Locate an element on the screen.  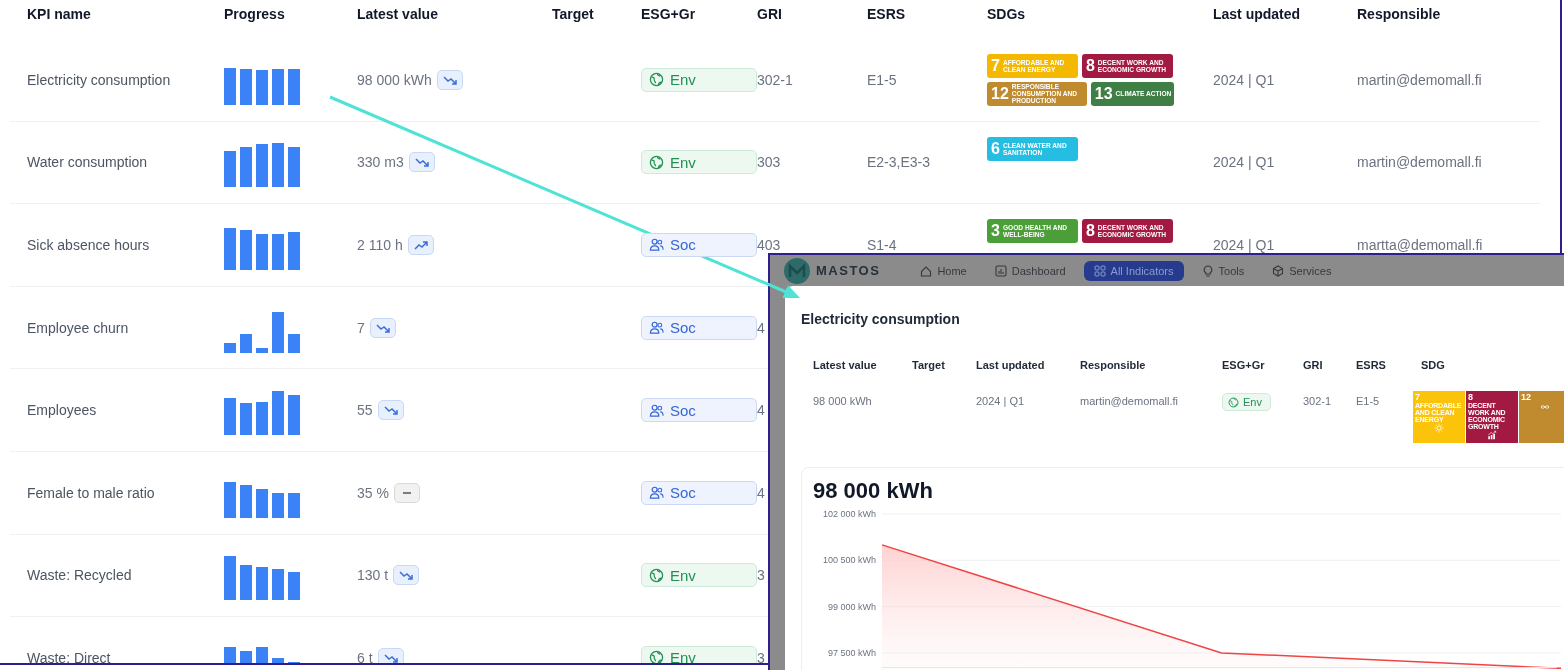
nav-item: Home is located at coordinates (943, 270).